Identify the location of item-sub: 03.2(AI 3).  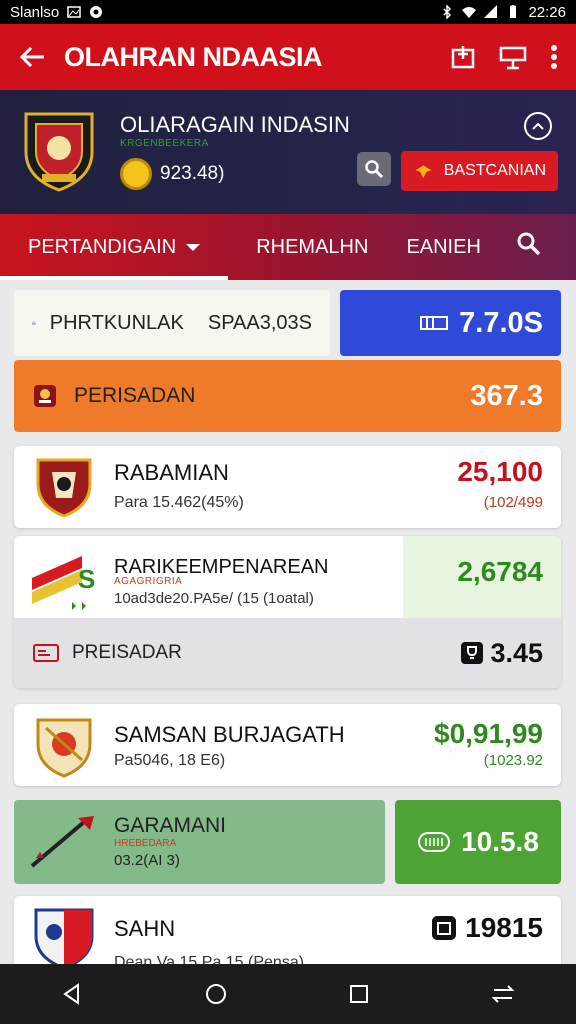
(147, 860).